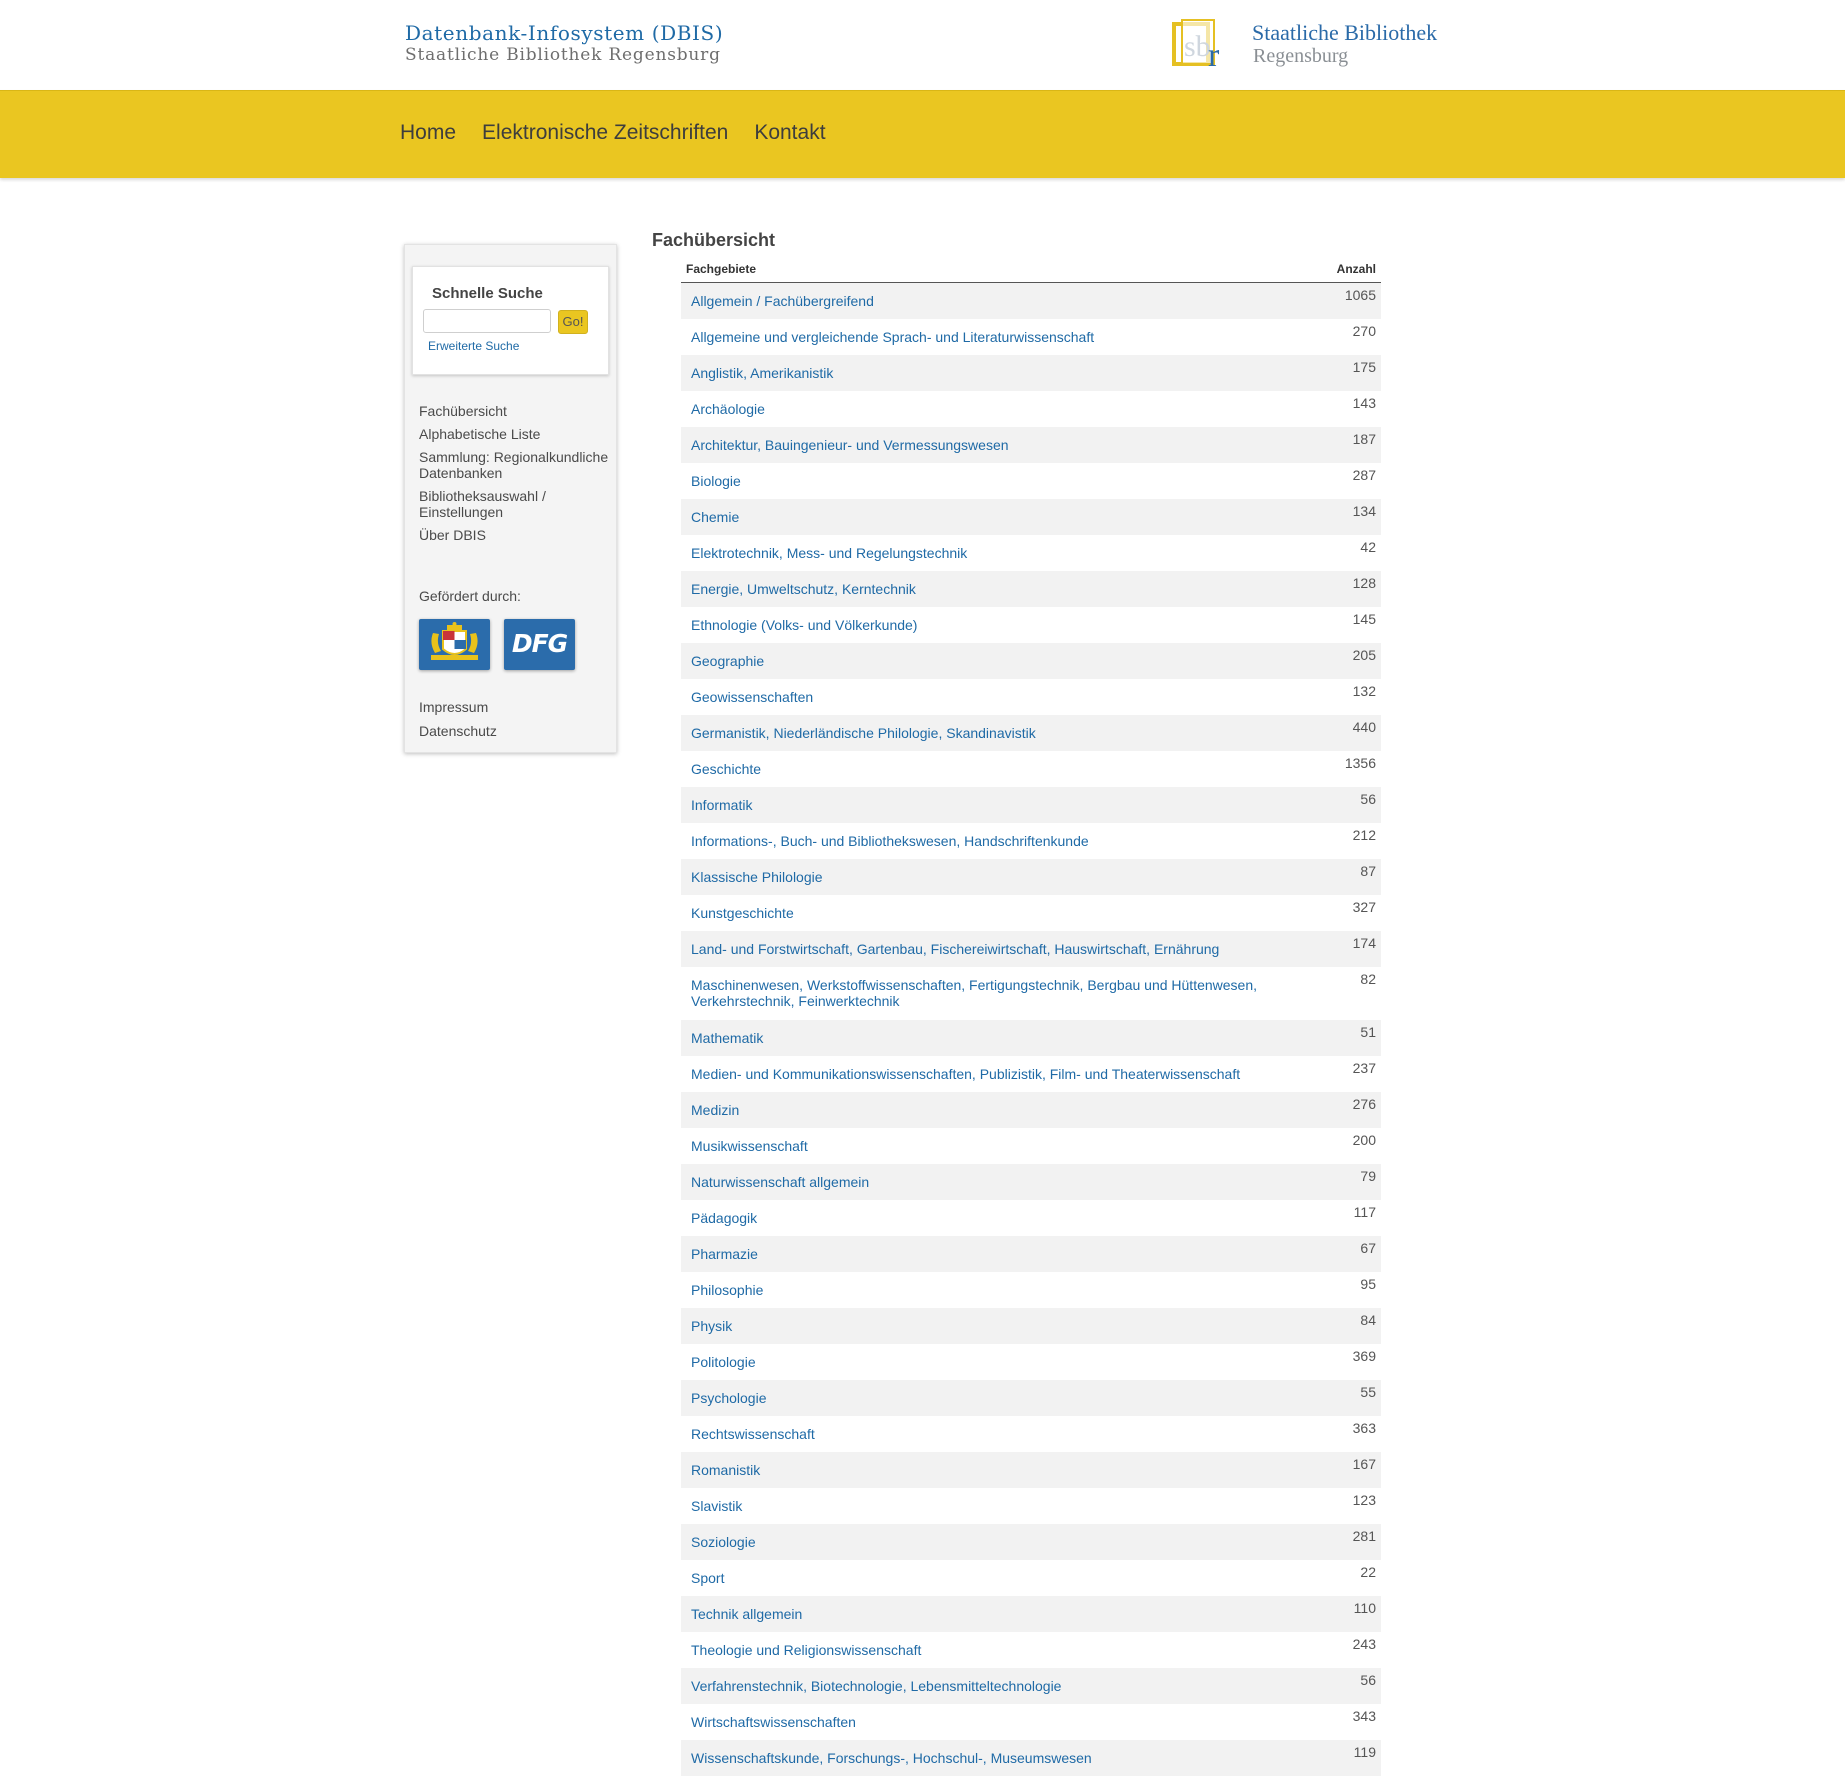 Image resolution: width=1845 pixels, height=1785 pixels. What do you see at coordinates (976, 1038) in the screenshot?
I see `subject-link: Mathematik` at bounding box center [976, 1038].